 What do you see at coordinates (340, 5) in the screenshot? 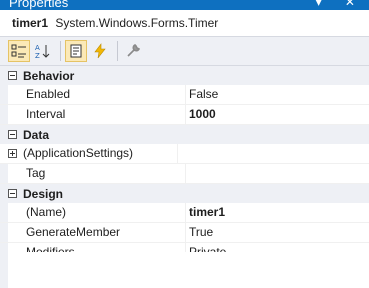
I see `window-controls: ▾ ✕` at bounding box center [340, 5].